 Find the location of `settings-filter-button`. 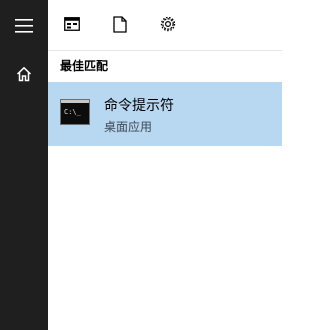

settings-filter-button is located at coordinates (168, 24).